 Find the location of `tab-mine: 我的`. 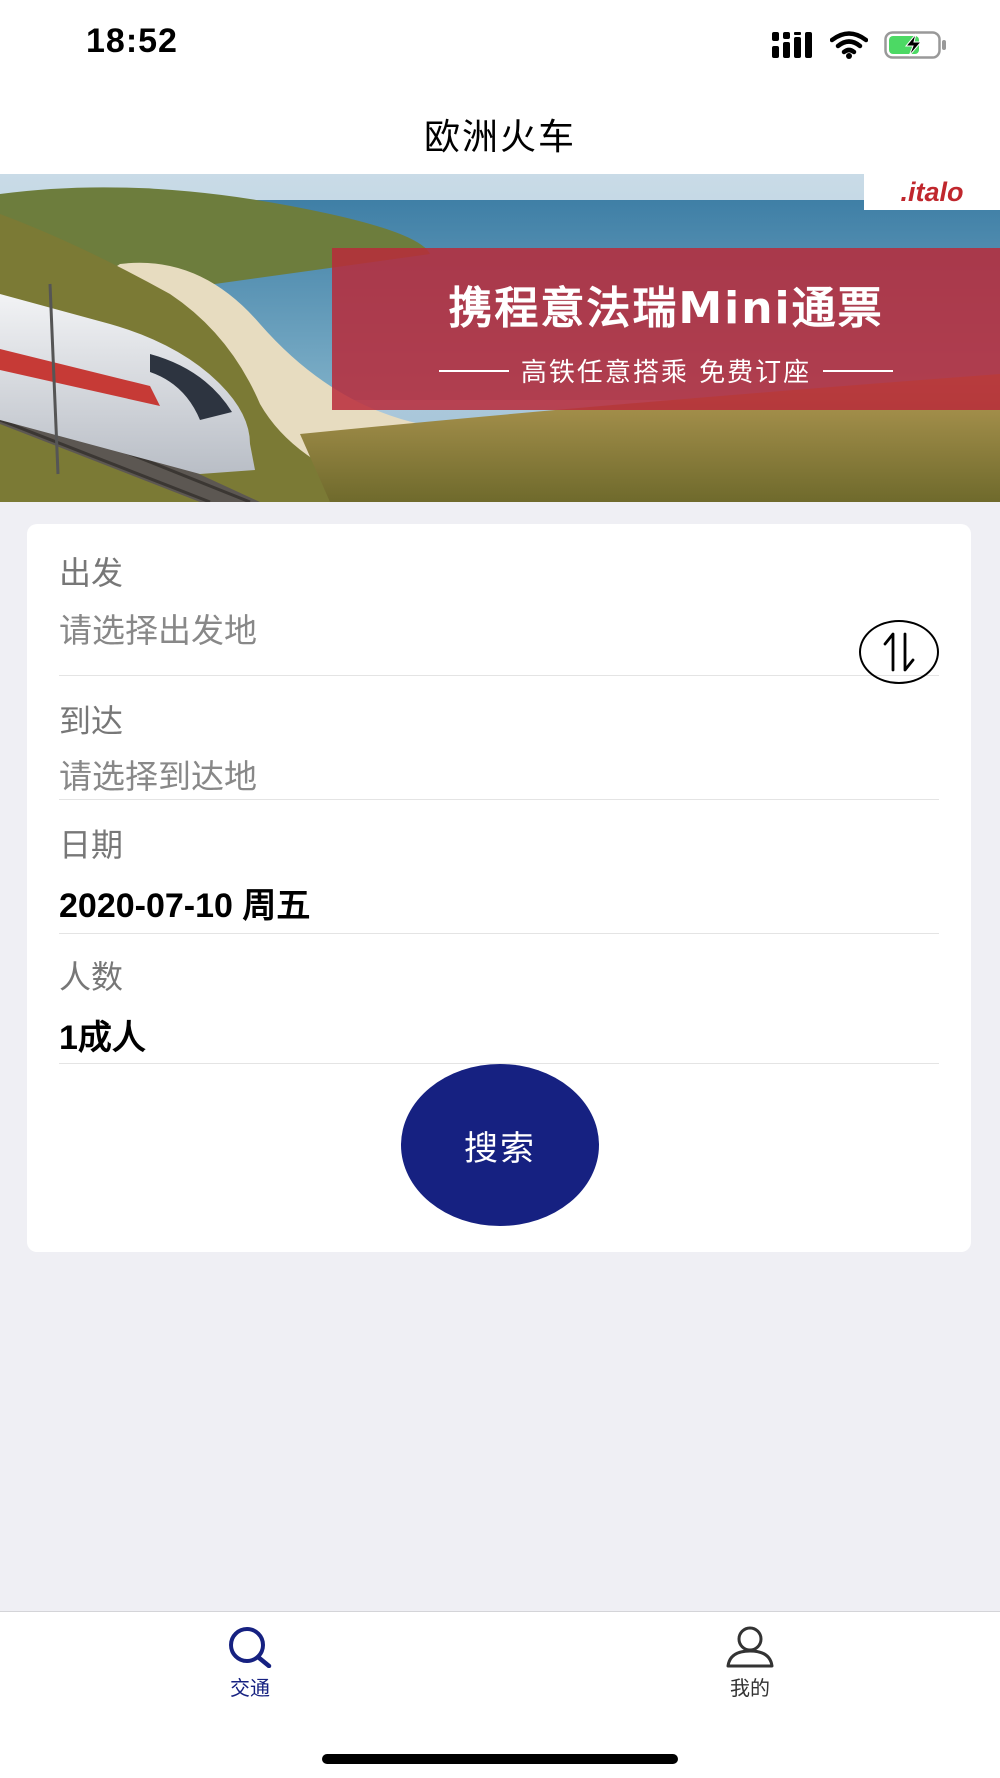

tab-mine: 我的 is located at coordinates (750, 1671).